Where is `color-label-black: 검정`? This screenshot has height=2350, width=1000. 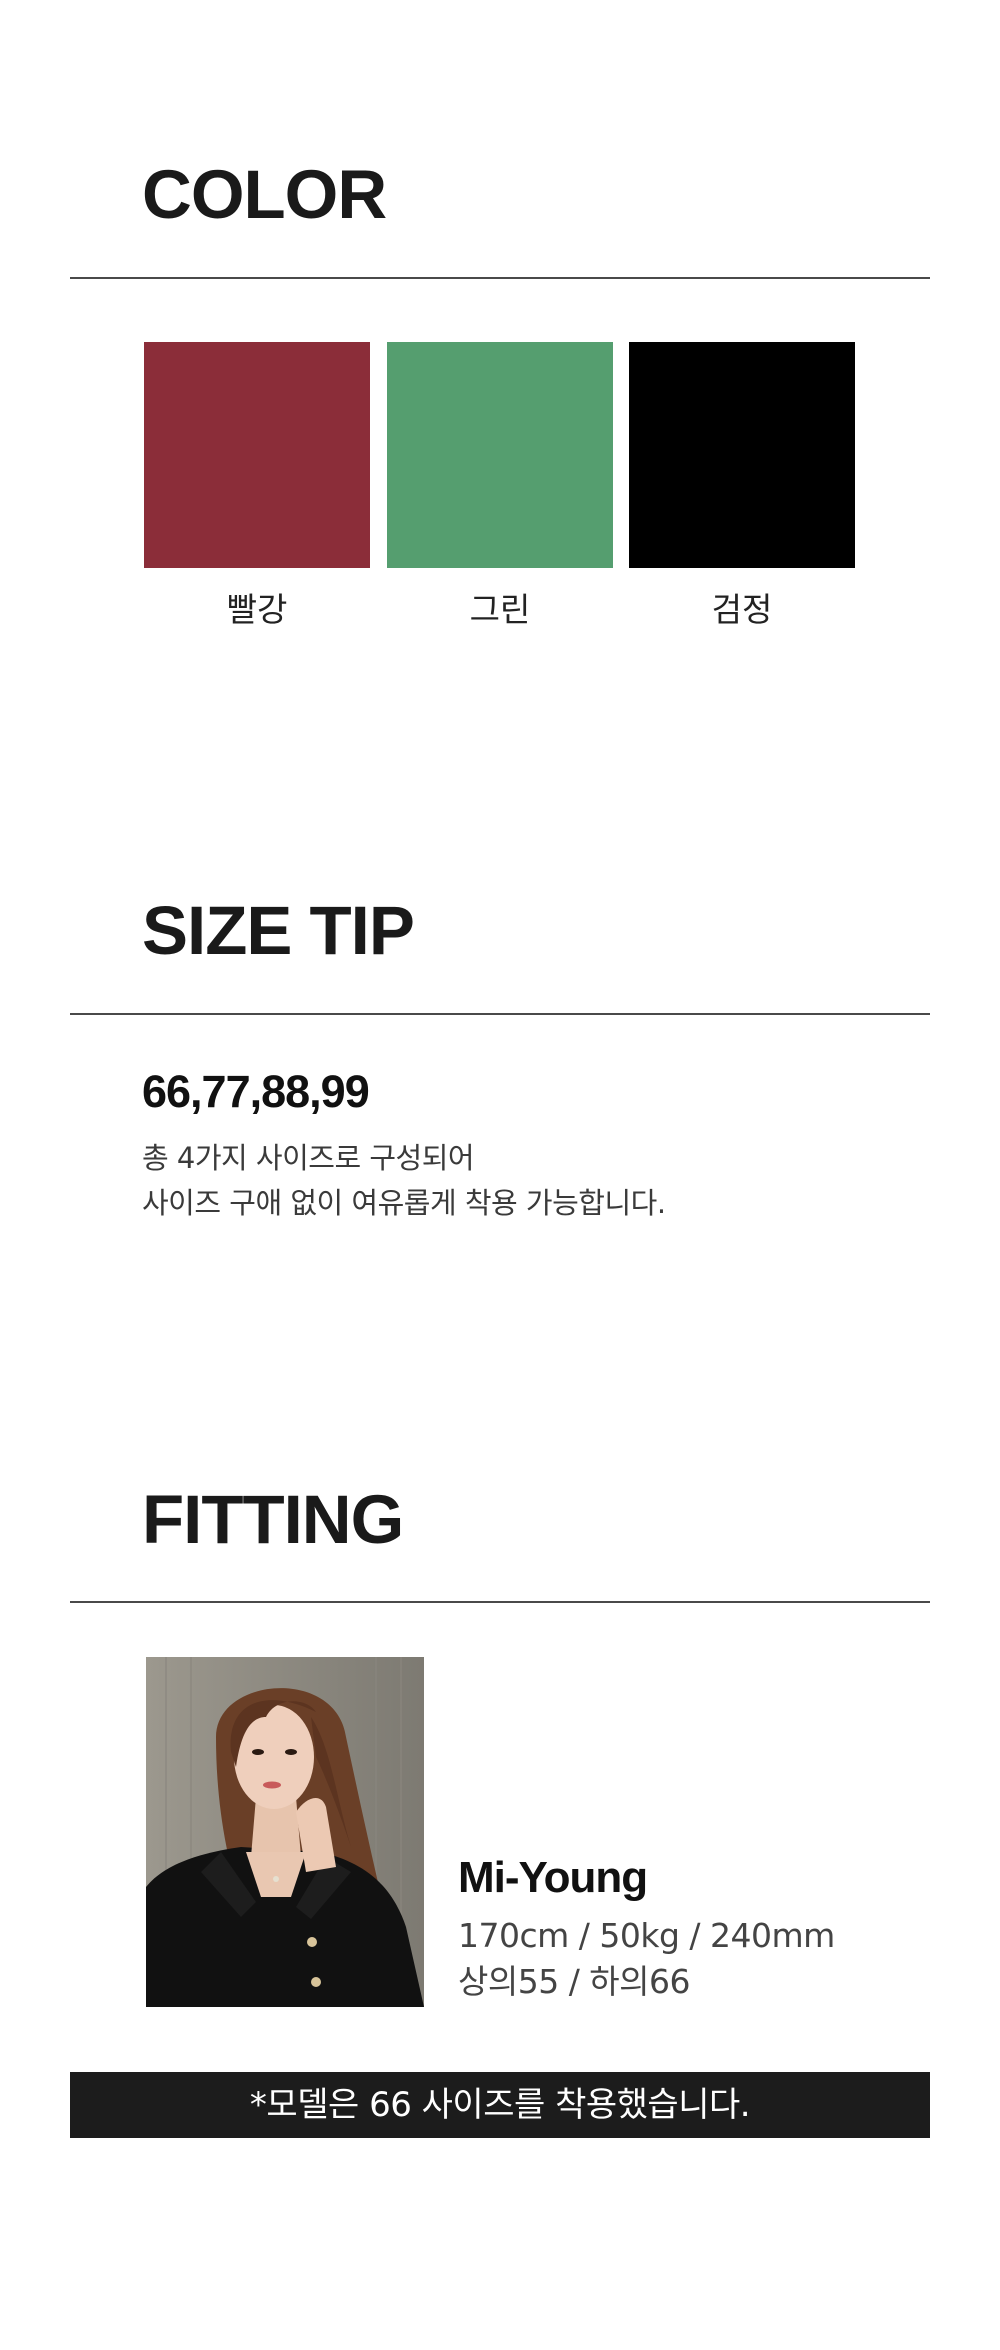 color-label-black: 검정 is located at coordinates (742, 609).